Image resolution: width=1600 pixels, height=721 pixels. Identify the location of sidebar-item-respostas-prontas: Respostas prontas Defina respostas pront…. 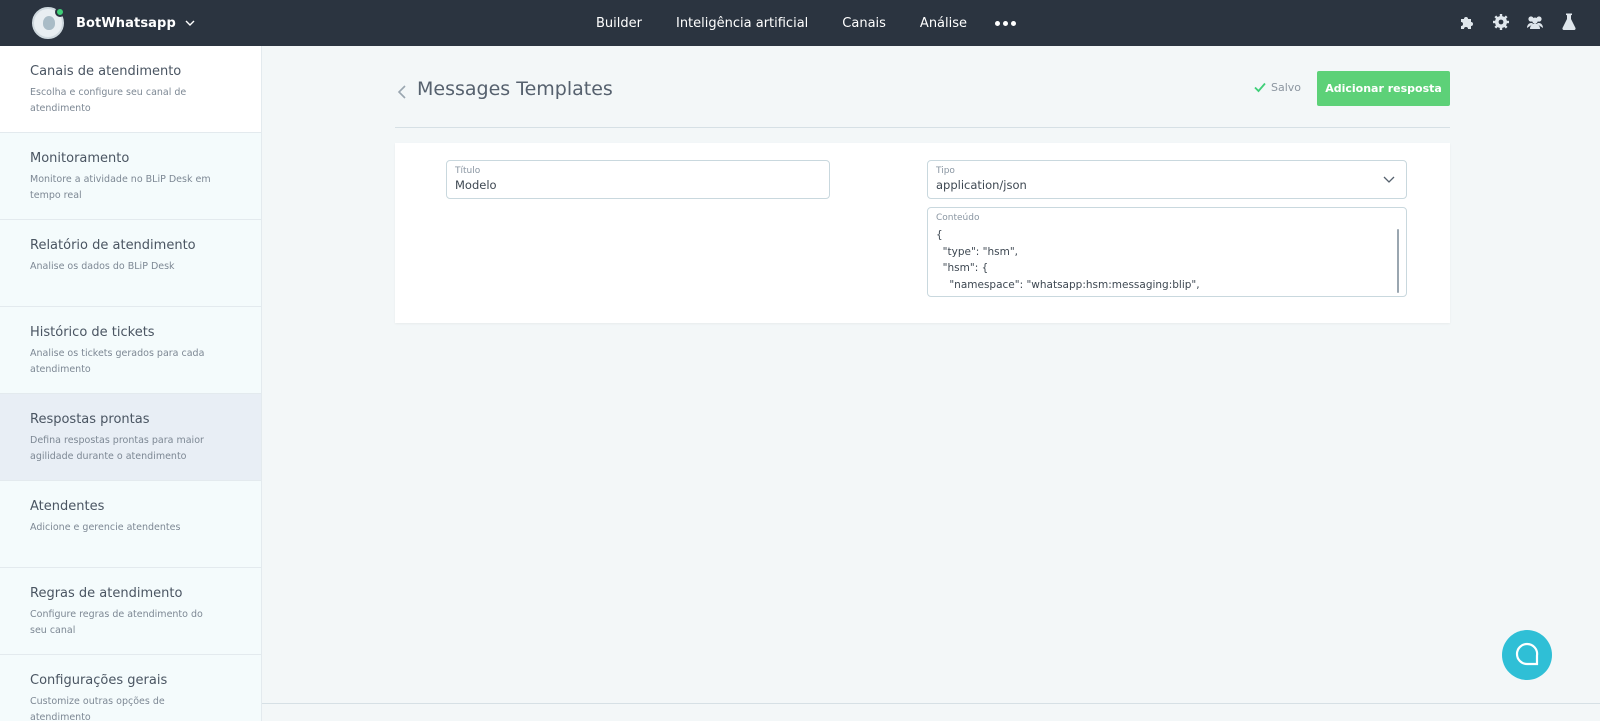
(130, 437).